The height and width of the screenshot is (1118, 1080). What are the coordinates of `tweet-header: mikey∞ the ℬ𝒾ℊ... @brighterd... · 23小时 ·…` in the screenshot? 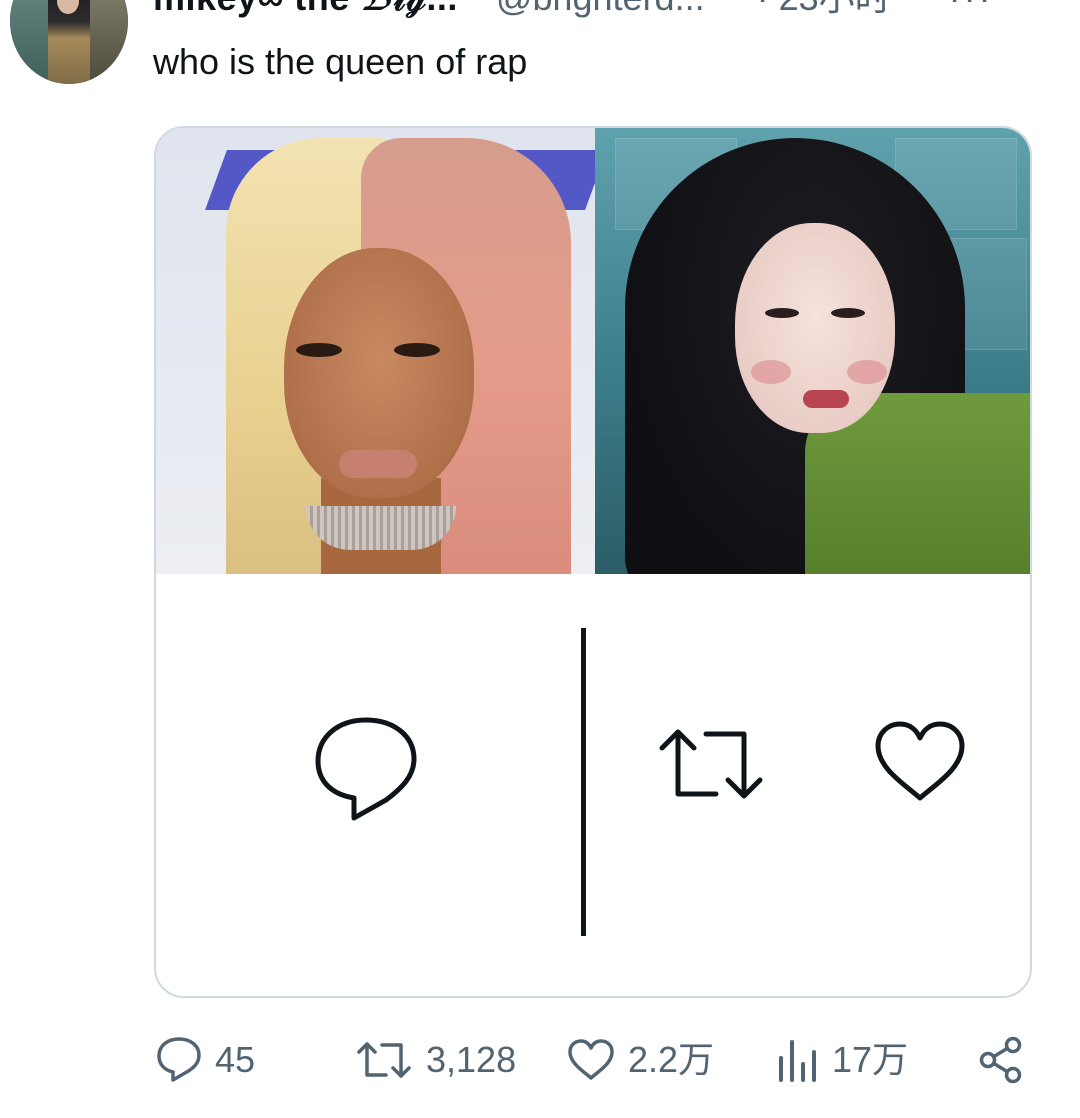 It's located at (573, 9).